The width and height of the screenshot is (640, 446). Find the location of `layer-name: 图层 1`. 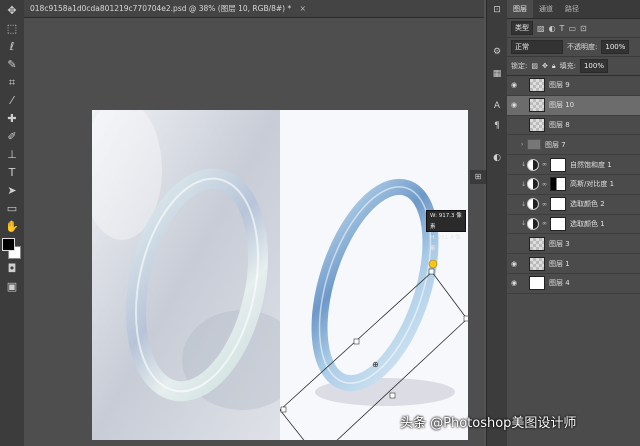

layer-name: 图层 1 is located at coordinates (559, 263).